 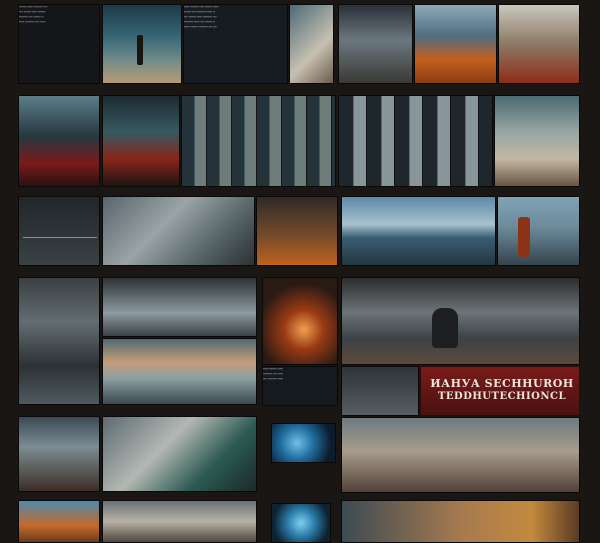 What do you see at coordinates (60, 237) in the screenshot?
I see `divider-line` at bounding box center [60, 237].